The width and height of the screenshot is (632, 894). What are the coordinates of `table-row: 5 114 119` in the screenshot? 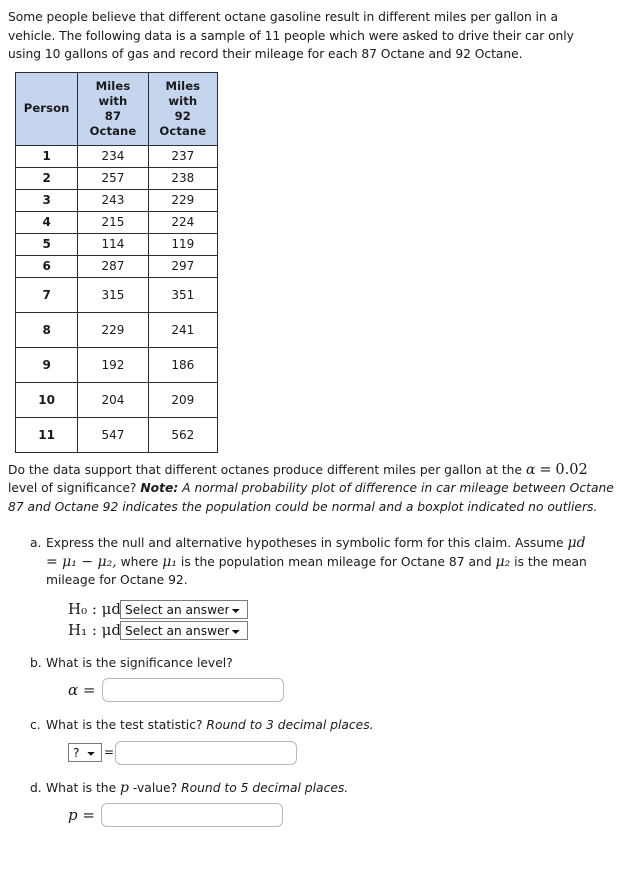 It's located at (116, 244).